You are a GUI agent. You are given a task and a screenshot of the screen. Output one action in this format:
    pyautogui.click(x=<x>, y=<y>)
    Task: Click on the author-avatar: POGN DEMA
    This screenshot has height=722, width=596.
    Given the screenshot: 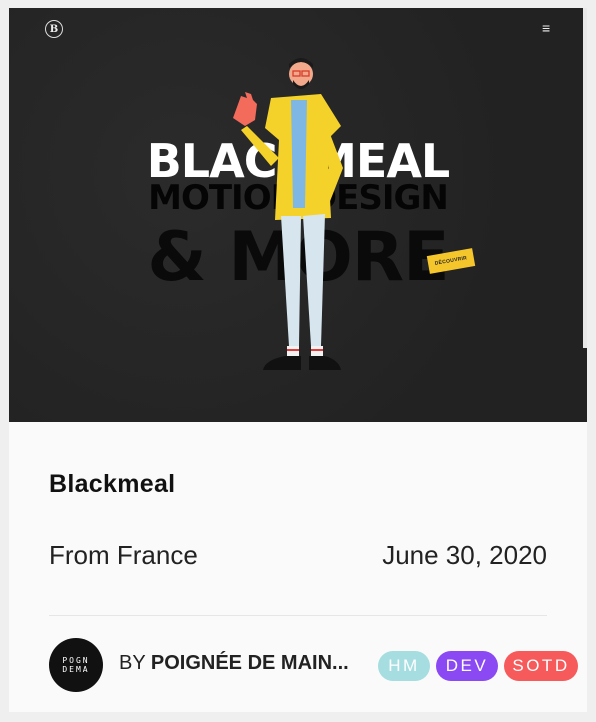 What is the action you would take?
    pyautogui.click(x=76, y=665)
    